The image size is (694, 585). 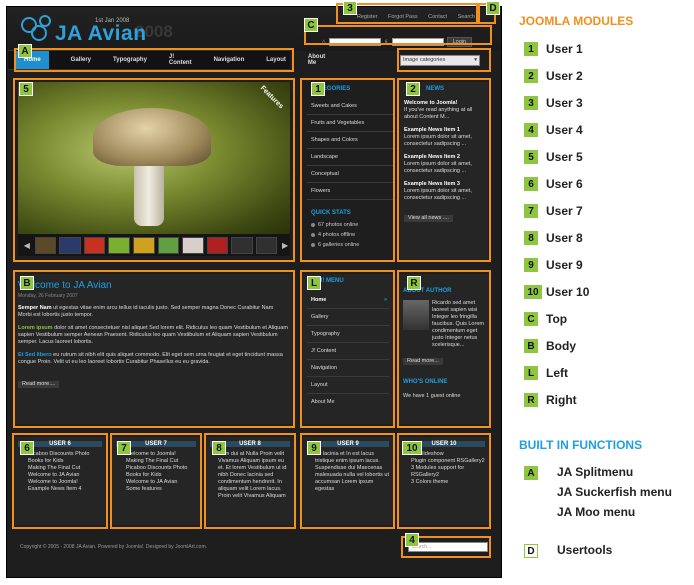 What do you see at coordinates (412, 448) in the screenshot?
I see `callout-badge: 10` at bounding box center [412, 448].